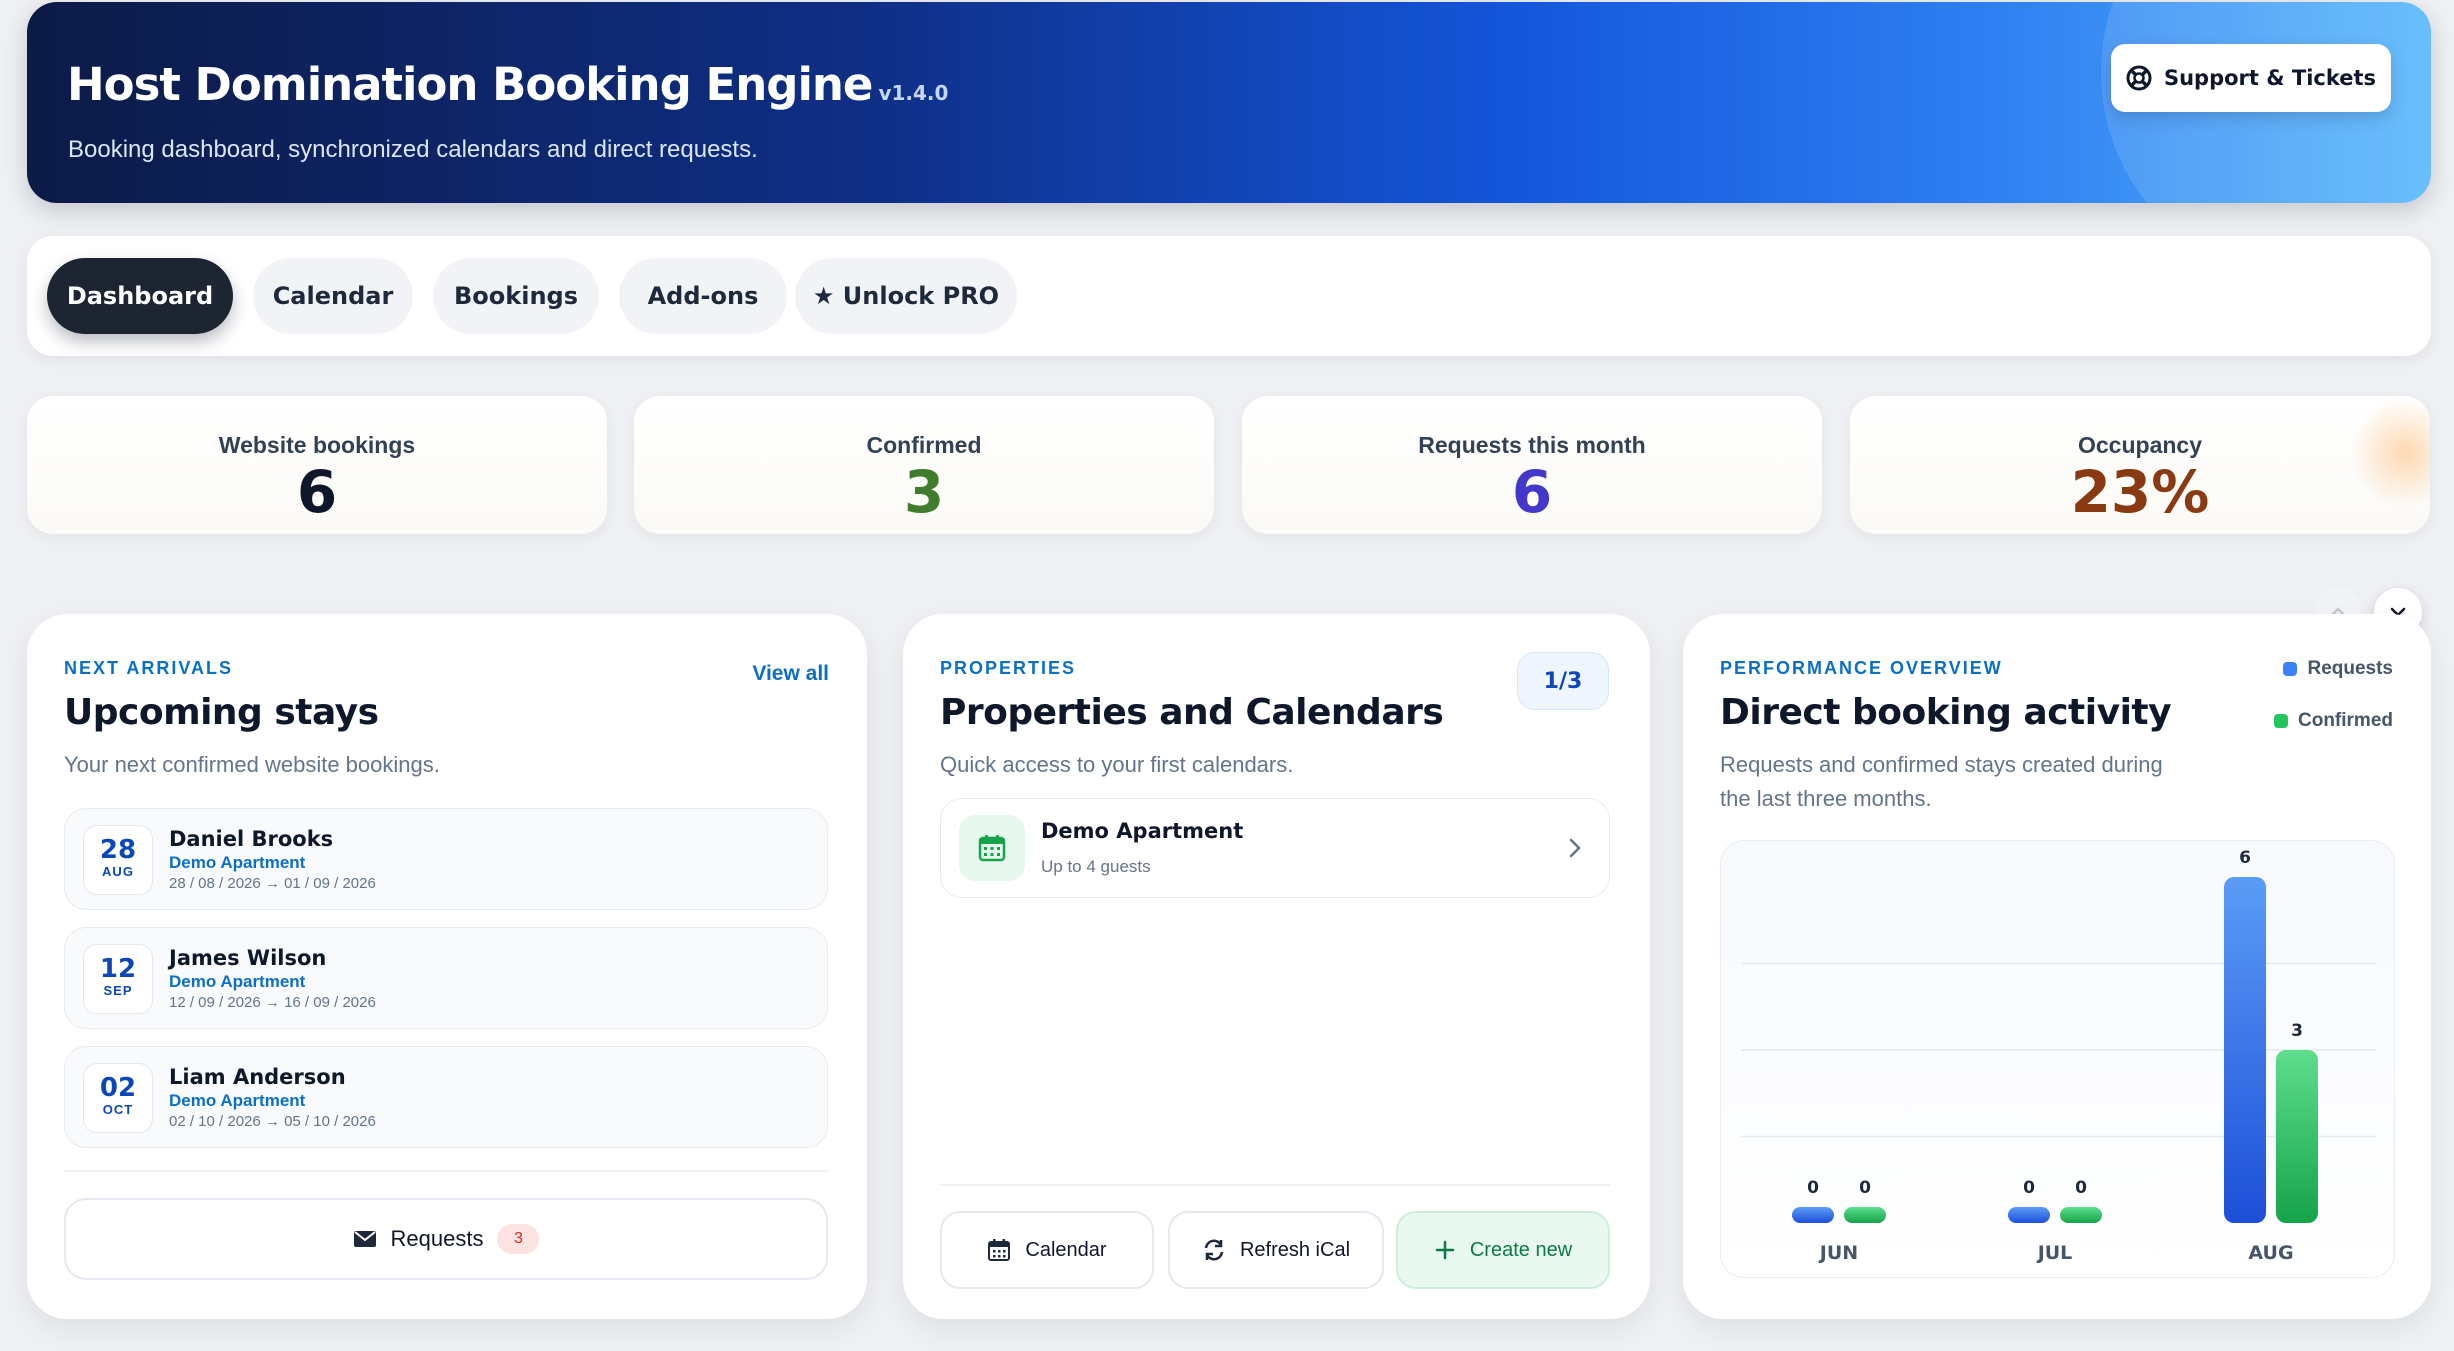 This screenshot has height=1351, width=2454. What do you see at coordinates (251, 839) in the screenshot?
I see `guest-name: Daniel Brooks` at bounding box center [251, 839].